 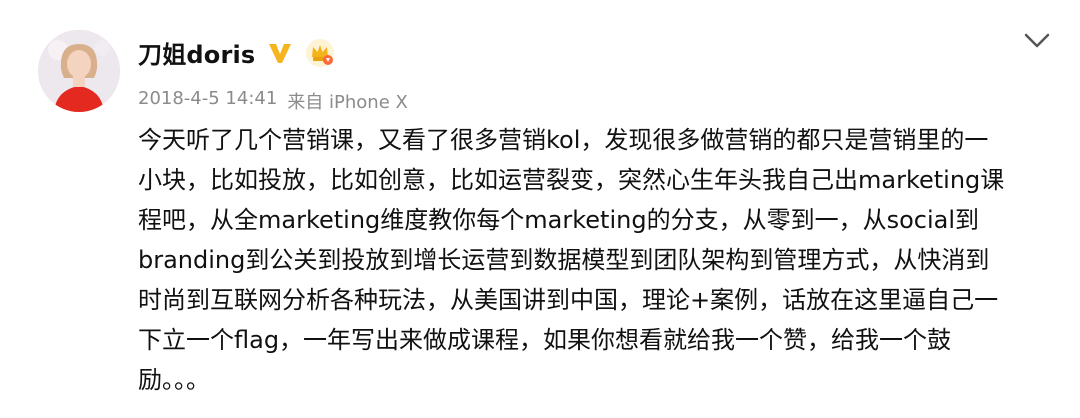 I want to click on post-text-line: 今天听了几个营销课，又看了很多营销kol，发现很多做营销的都只是营销里的一, so click(x=563, y=140).